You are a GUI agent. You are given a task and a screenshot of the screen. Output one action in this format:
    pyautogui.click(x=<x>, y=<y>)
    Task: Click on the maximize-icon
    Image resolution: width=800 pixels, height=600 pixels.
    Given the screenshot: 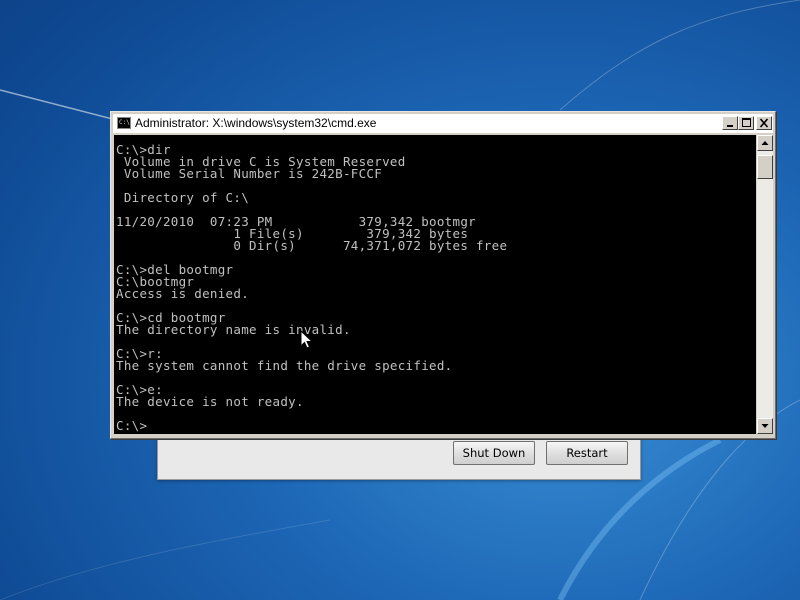 What is the action you would take?
    pyautogui.click(x=746, y=122)
    